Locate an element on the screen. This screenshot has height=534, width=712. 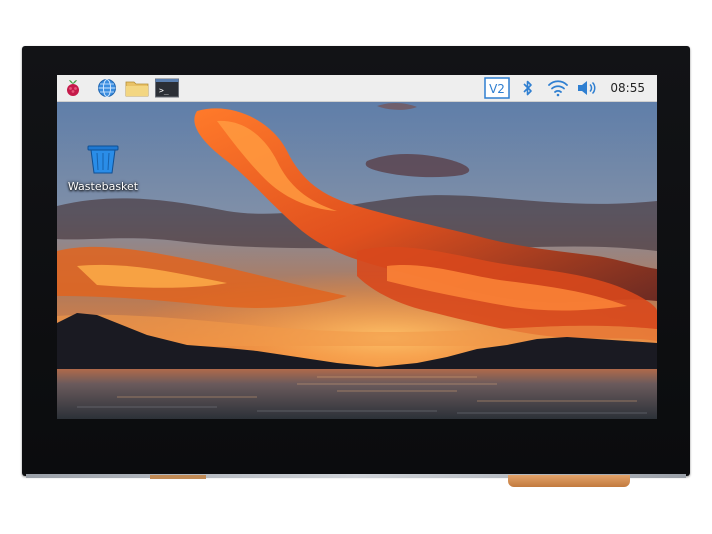
volume-icon is located at coordinates (587, 88).